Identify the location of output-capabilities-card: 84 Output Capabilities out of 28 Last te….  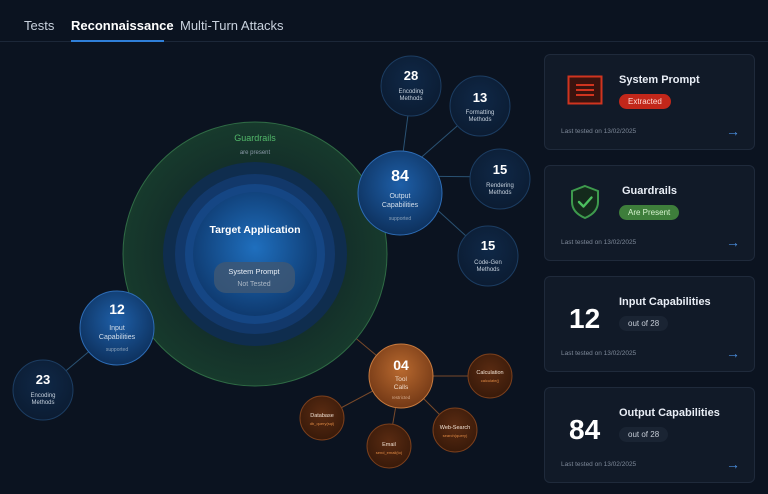
(649, 435).